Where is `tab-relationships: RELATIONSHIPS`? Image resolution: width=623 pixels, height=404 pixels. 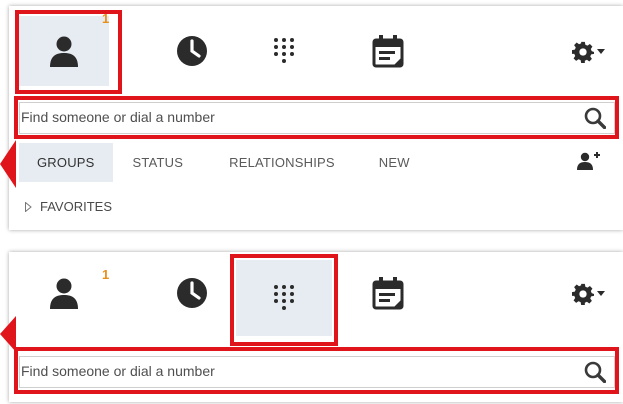
tab-relationships: RELATIONSHIPS is located at coordinates (277, 162).